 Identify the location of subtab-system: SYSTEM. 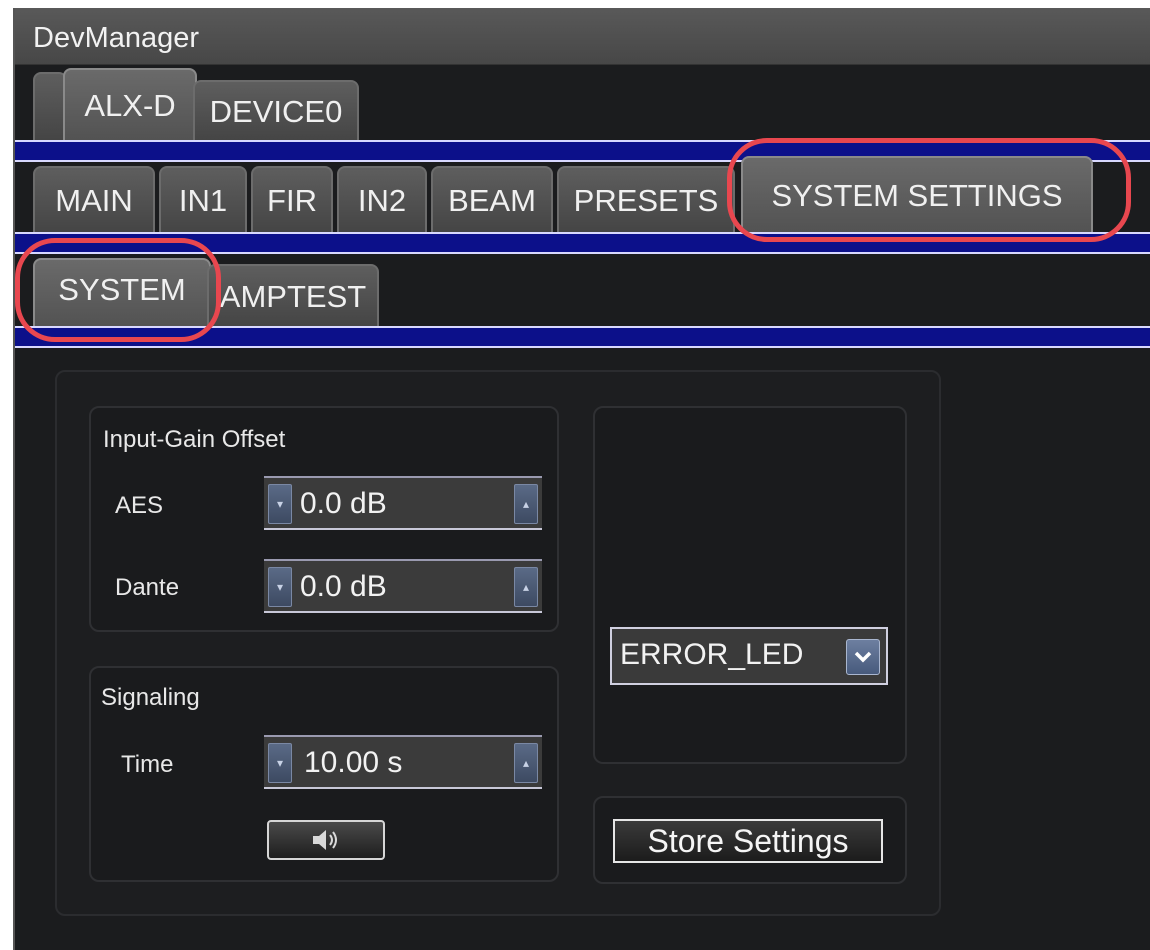
(122, 293).